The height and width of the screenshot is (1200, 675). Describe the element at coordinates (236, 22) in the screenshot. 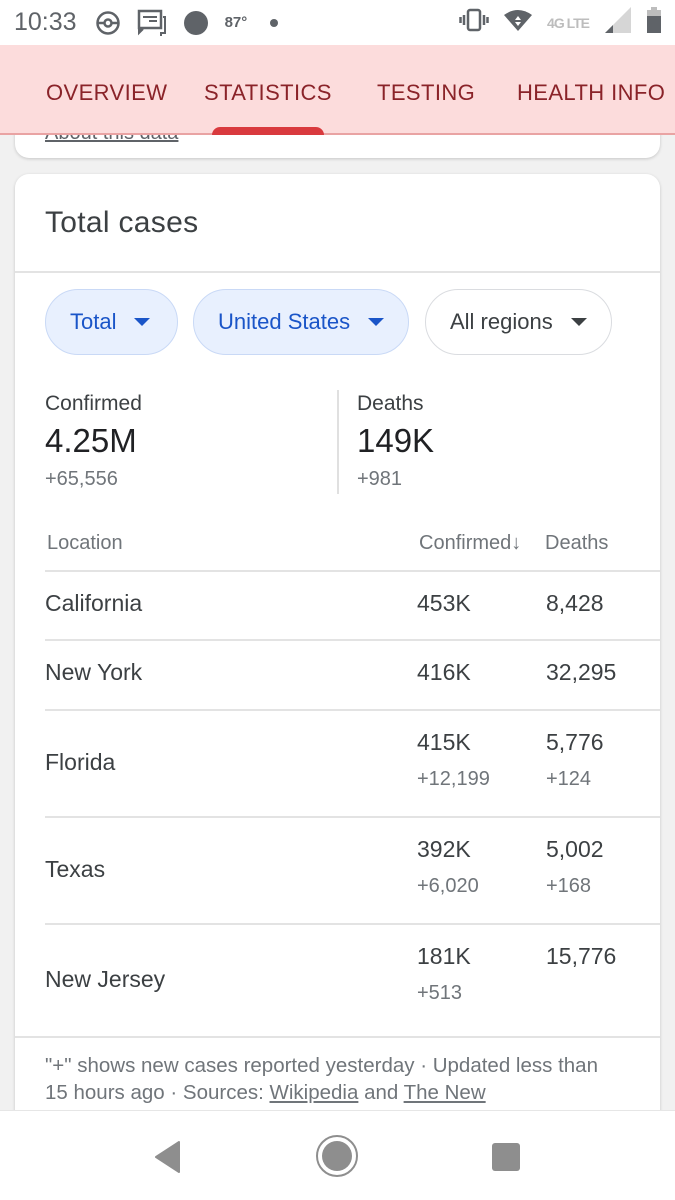

I see `temperature: 87°` at that location.